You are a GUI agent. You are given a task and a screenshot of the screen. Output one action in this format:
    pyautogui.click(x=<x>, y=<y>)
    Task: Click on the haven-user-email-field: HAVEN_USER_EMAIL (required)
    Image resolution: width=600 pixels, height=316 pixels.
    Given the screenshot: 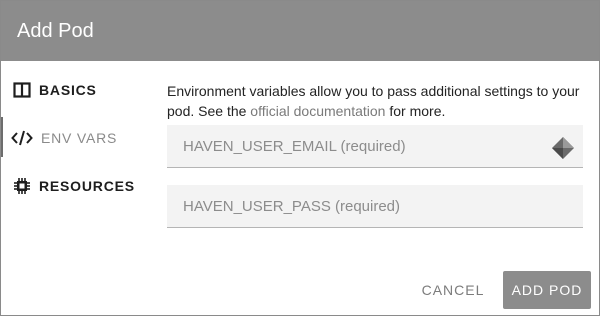 What is the action you would take?
    pyautogui.click(x=375, y=146)
    